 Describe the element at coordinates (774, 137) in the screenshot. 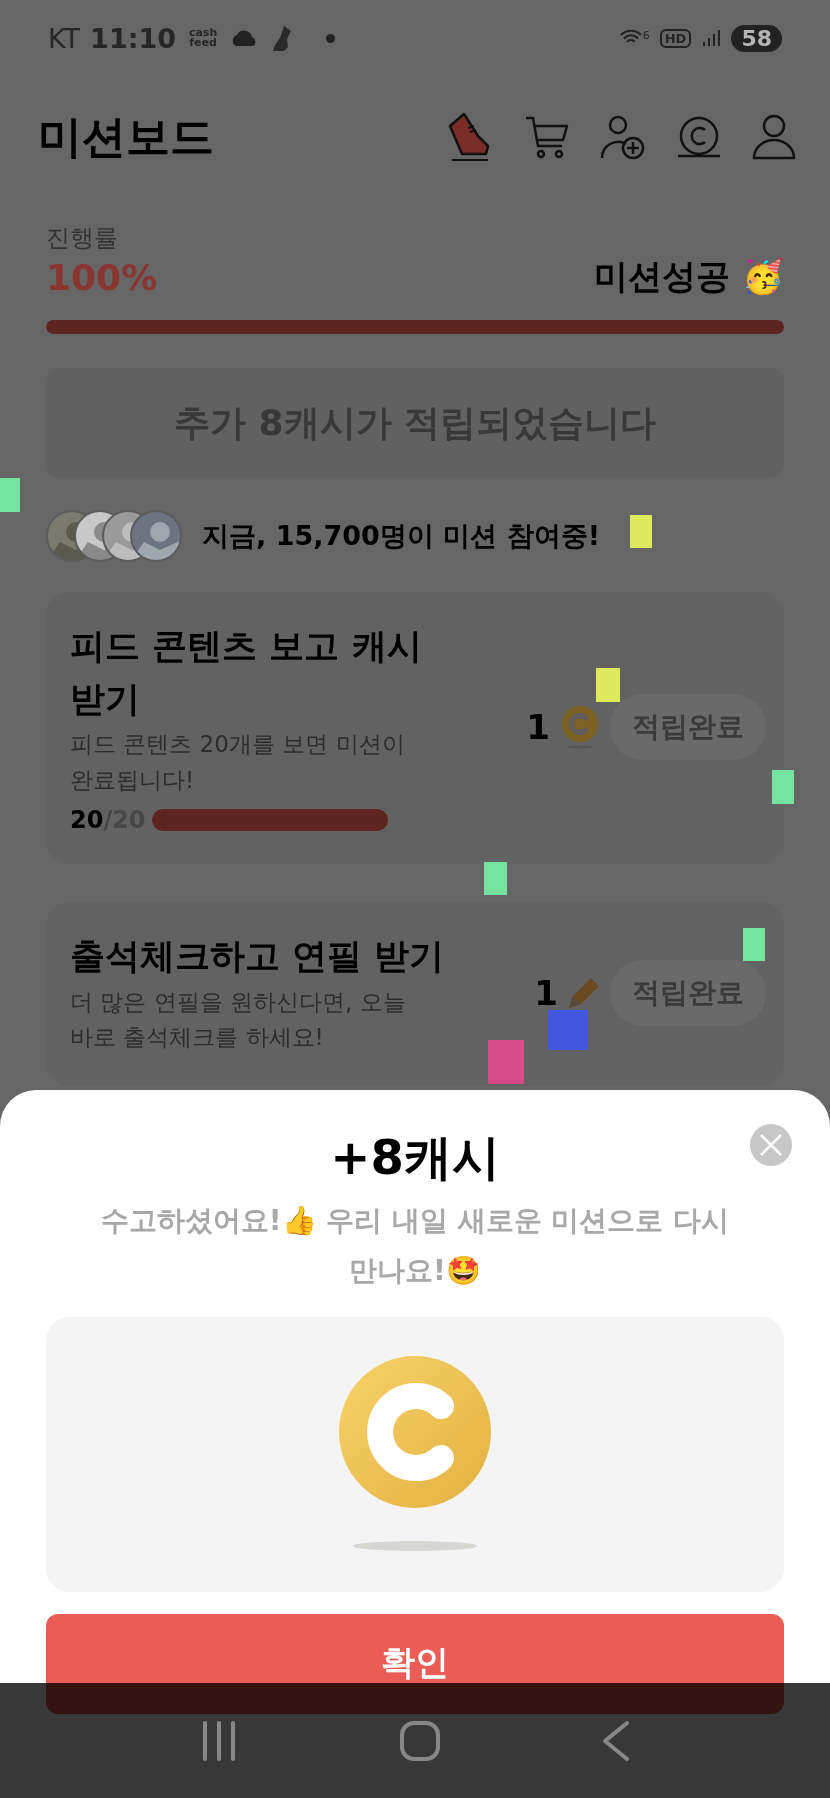

I see `profile-icon` at that location.